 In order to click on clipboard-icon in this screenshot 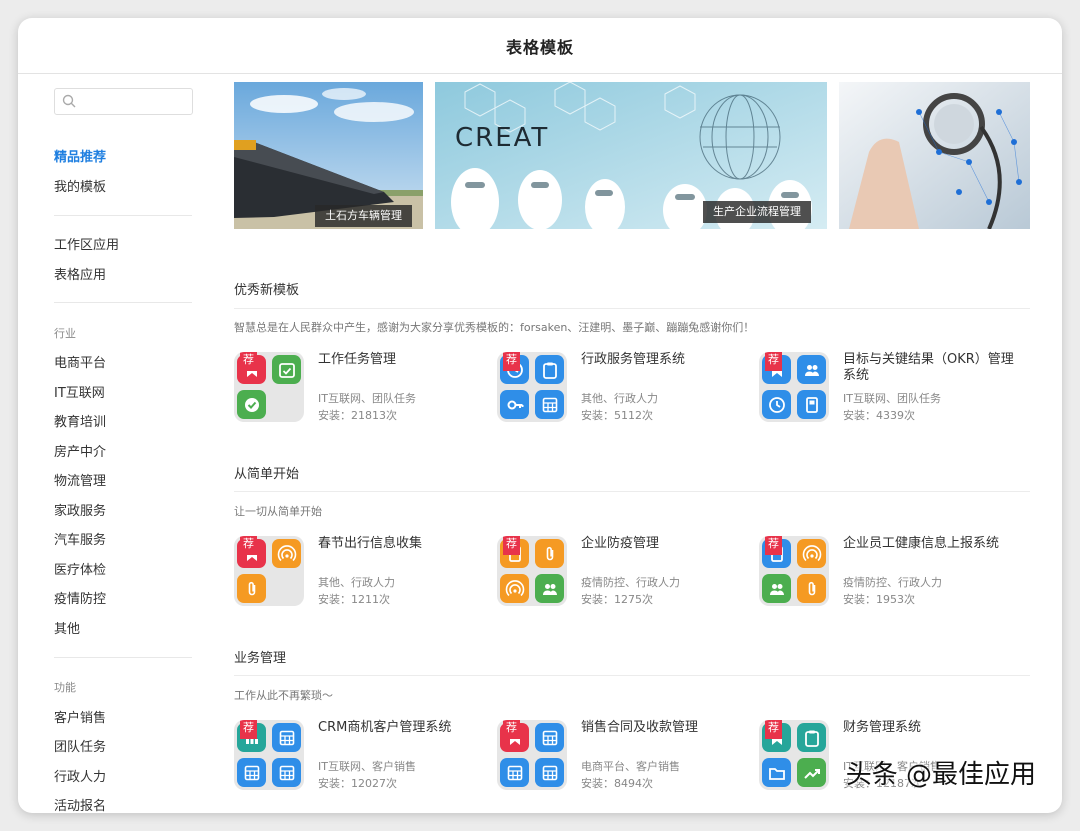, I will do `click(549, 369)`.